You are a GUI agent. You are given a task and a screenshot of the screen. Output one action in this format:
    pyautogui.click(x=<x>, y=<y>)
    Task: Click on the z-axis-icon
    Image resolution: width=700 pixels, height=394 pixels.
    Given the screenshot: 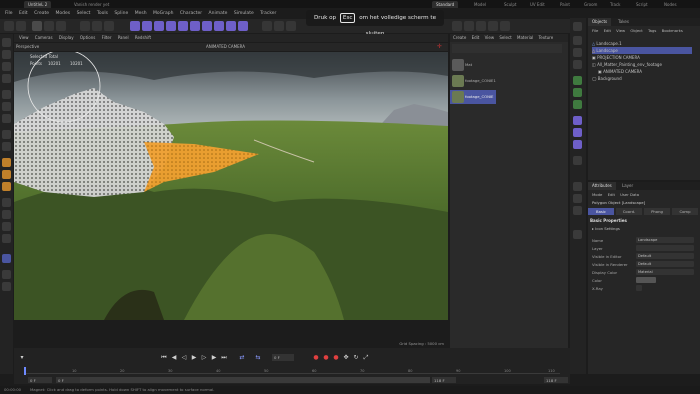 What is the action you would take?
    pyautogui.click(x=109, y=26)
    